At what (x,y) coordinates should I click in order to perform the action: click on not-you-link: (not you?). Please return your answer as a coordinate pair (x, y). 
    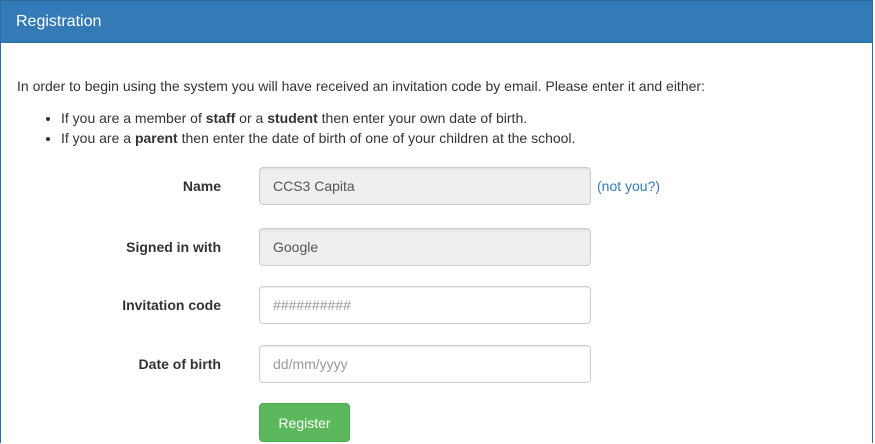
    Looking at the image, I should click on (628, 186).